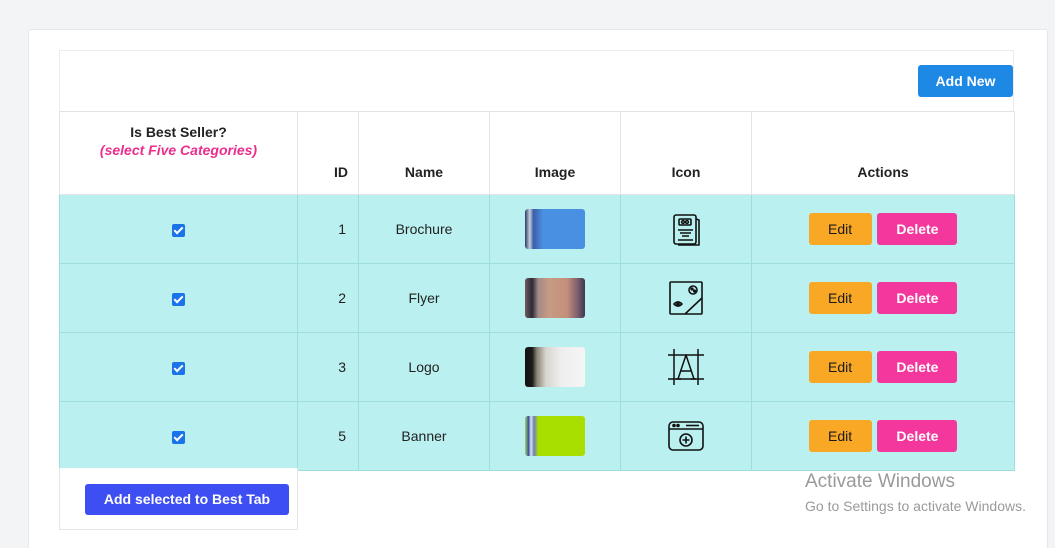 The width and height of the screenshot is (1055, 548). I want to click on logo-thumbnail, so click(555, 367).